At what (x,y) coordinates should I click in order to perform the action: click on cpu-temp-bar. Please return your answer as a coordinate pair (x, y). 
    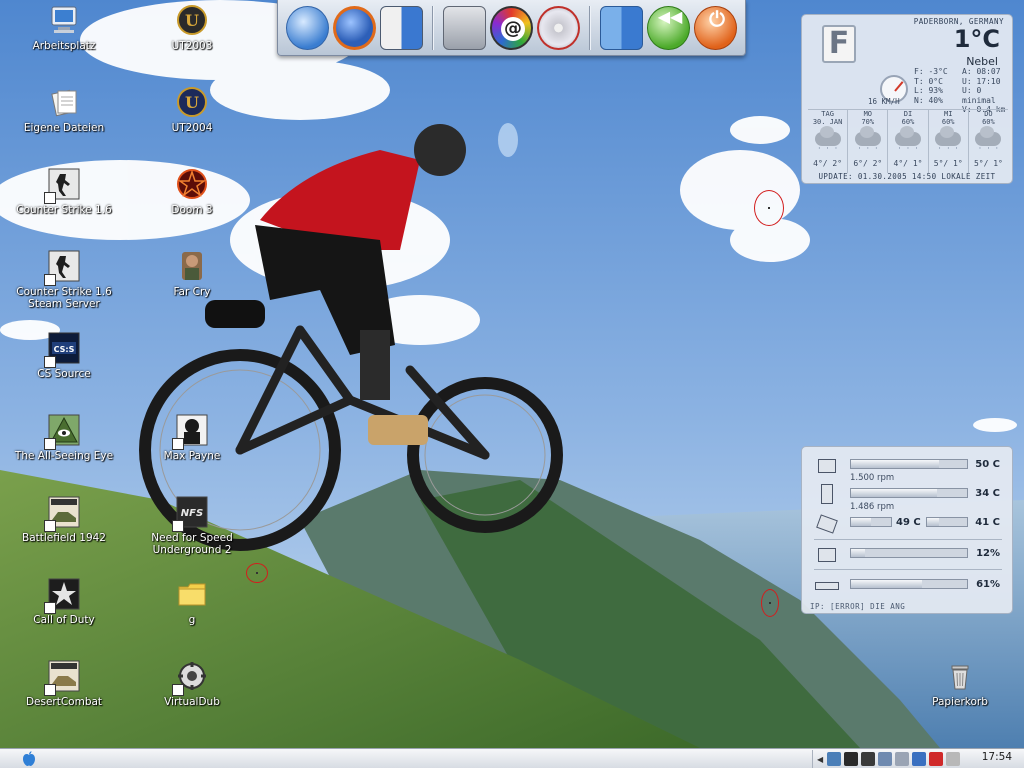
    Looking at the image, I should click on (909, 464).